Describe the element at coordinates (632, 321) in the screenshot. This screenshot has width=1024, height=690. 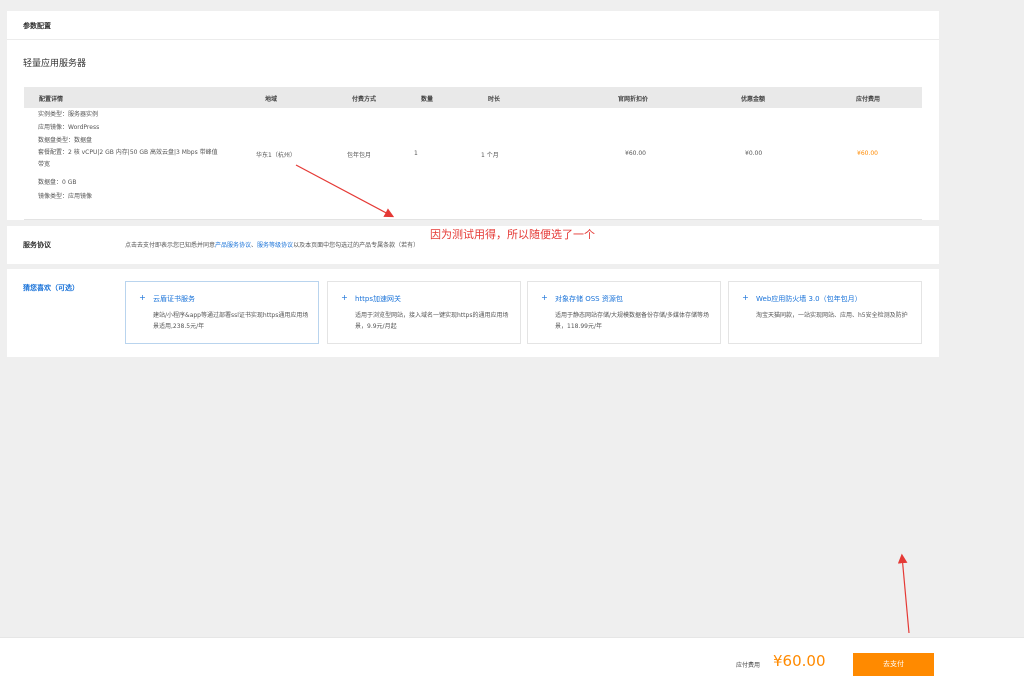
I see `recommend-item-desc: 适用于静态网站存储/大规模数据备份存储/多媒体存储等场景，118.99元/年` at that location.